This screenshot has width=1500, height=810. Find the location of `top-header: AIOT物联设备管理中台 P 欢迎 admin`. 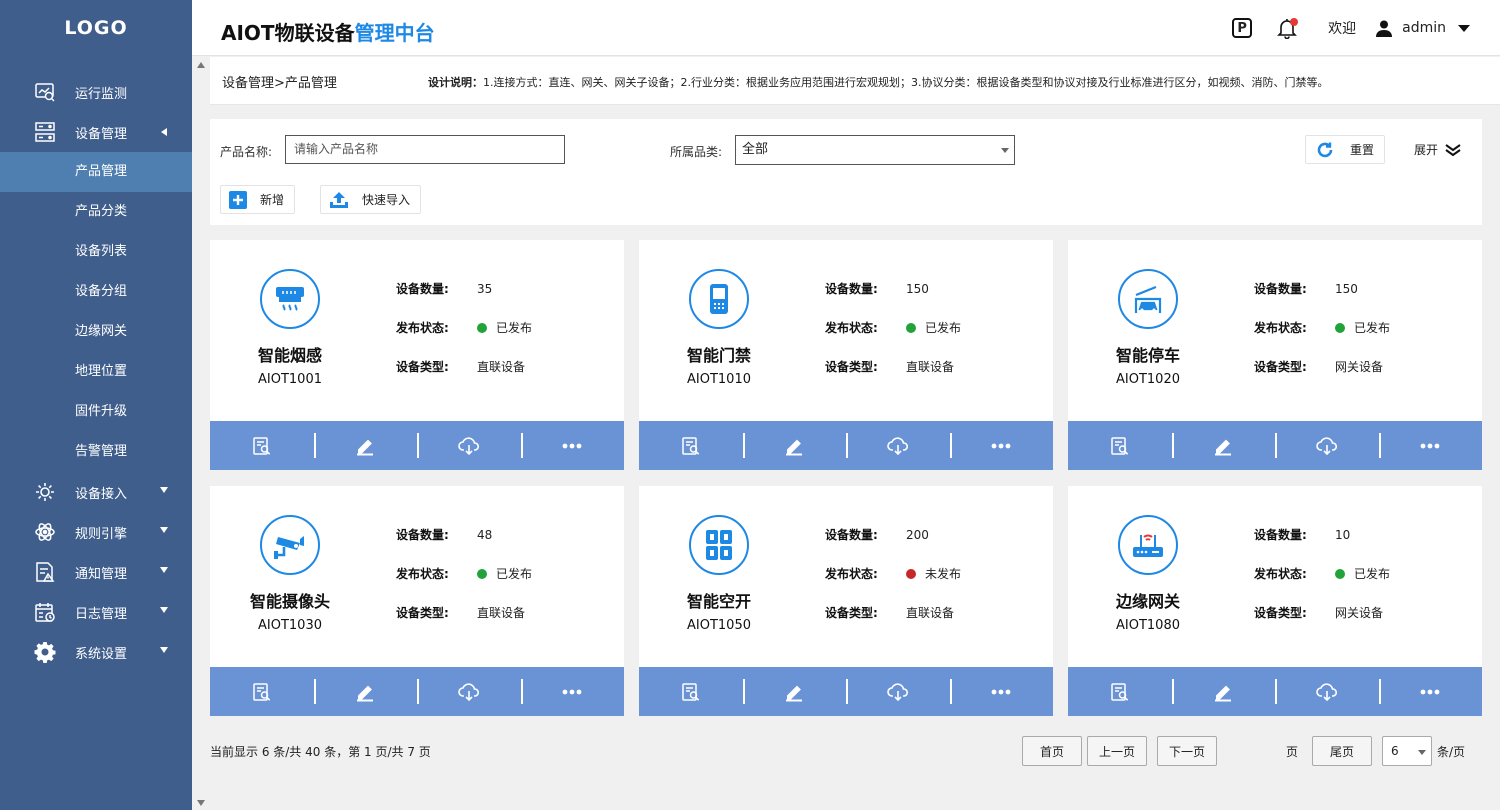

top-header: AIOT物联设备管理中台 P 欢迎 admin is located at coordinates (846, 28).